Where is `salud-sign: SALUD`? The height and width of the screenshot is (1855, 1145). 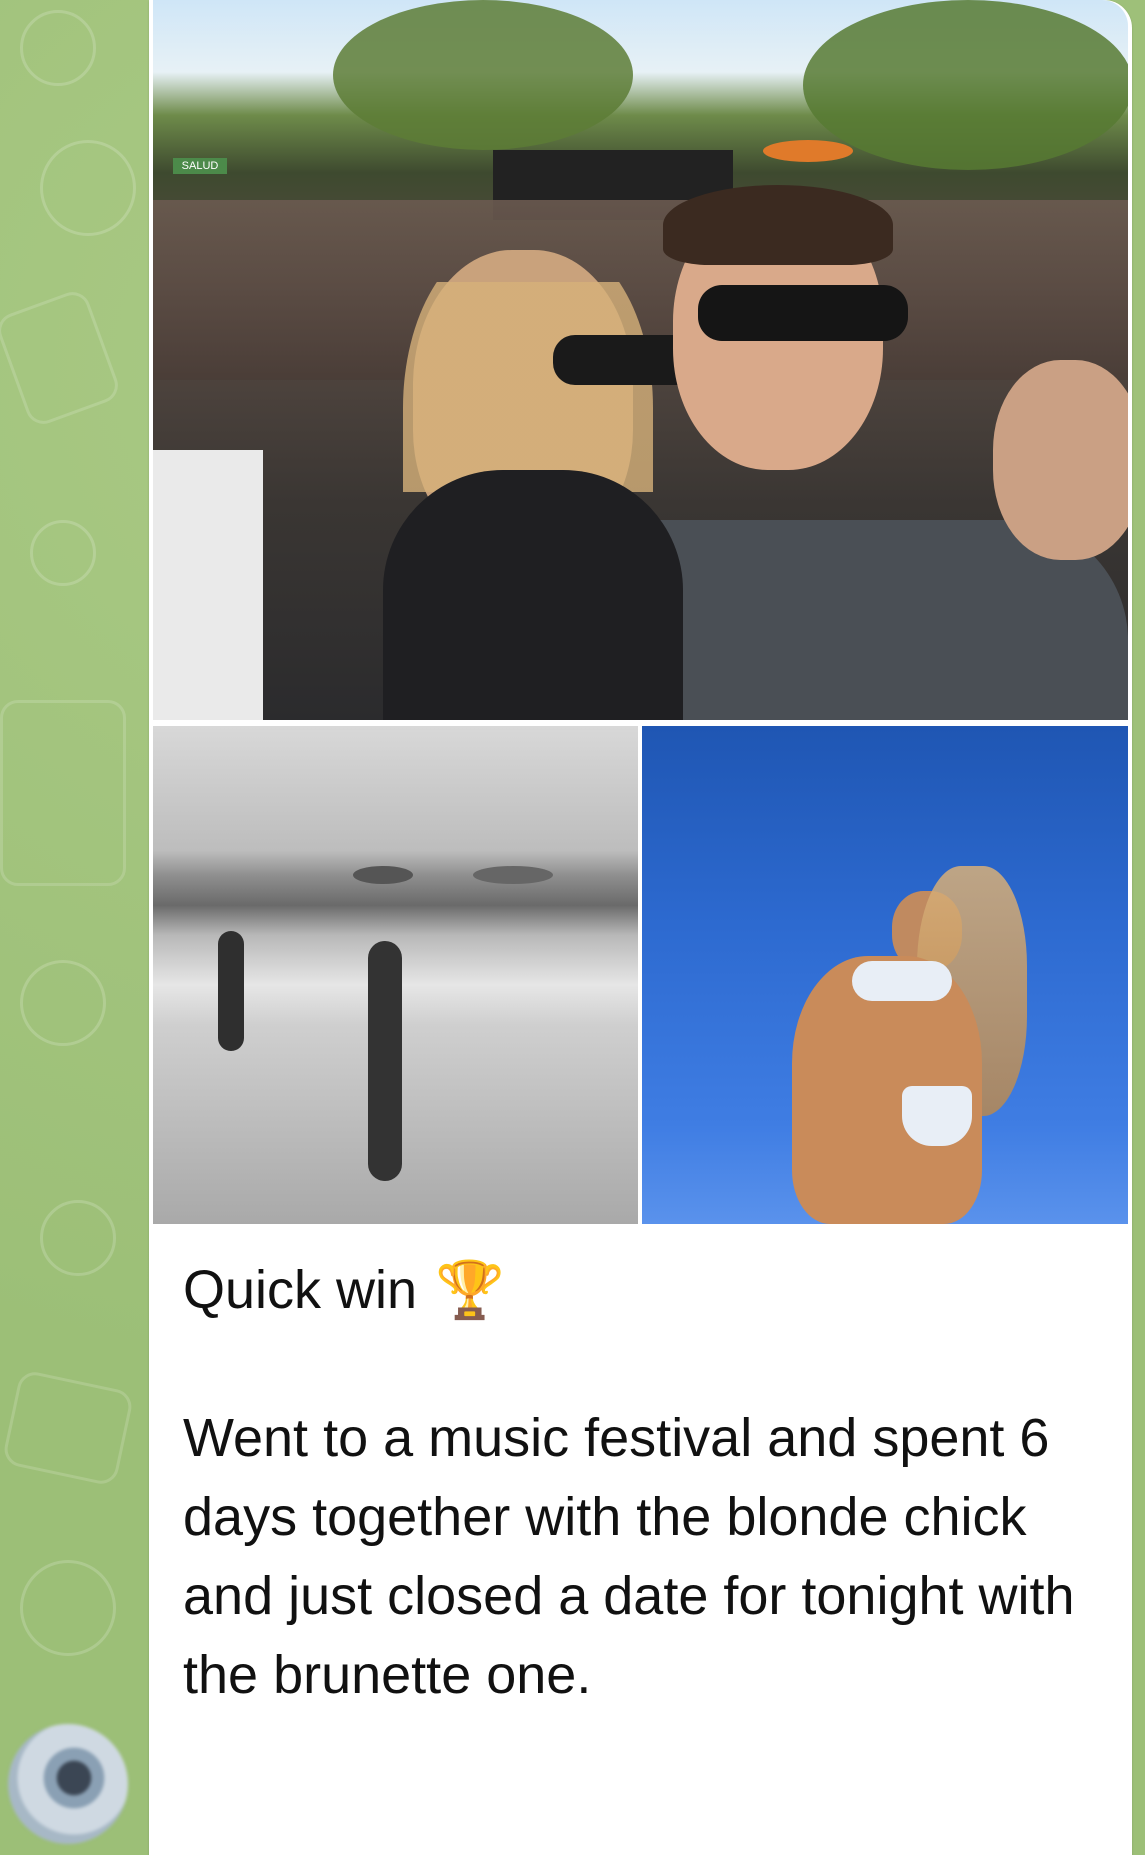
salud-sign: SALUD is located at coordinates (200, 166).